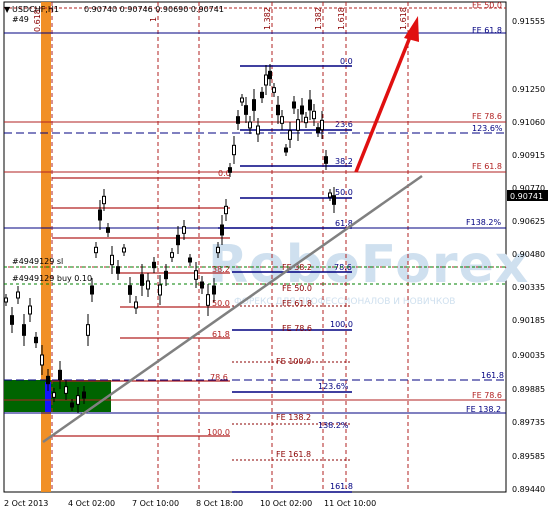  I want to click on svg-text: 4 Oct 02:00, so click(91, 503).